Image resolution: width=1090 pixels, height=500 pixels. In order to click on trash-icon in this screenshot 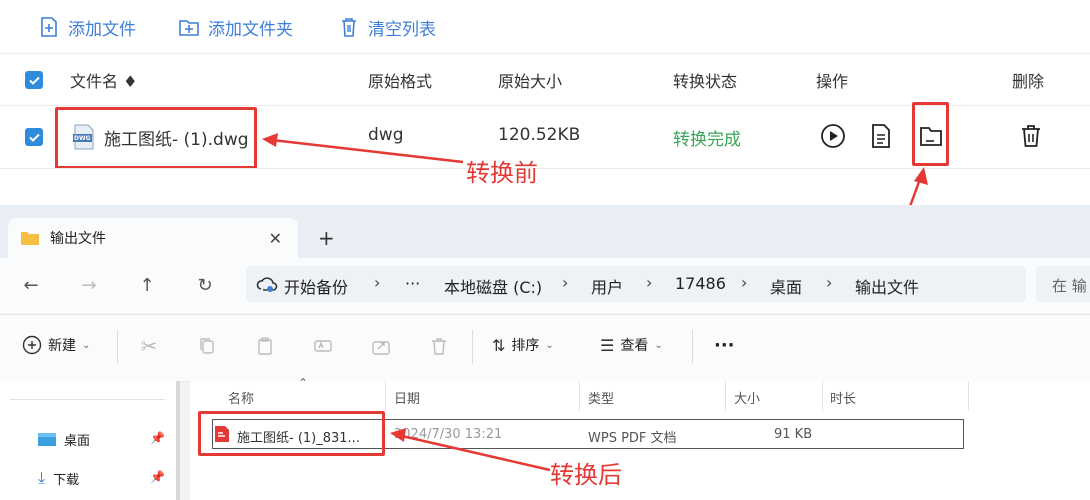, I will do `click(1031, 136)`.